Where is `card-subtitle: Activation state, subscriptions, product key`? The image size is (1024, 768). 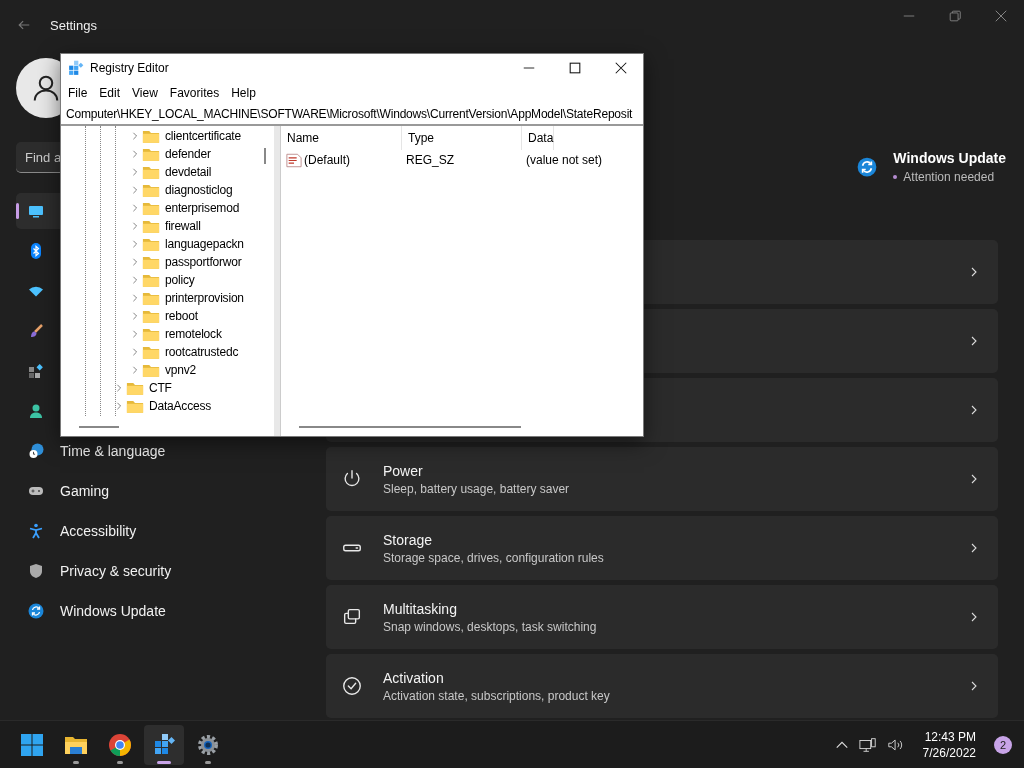 card-subtitle: Activation state, subscriptions, product key is located at coordinates (497, 695).